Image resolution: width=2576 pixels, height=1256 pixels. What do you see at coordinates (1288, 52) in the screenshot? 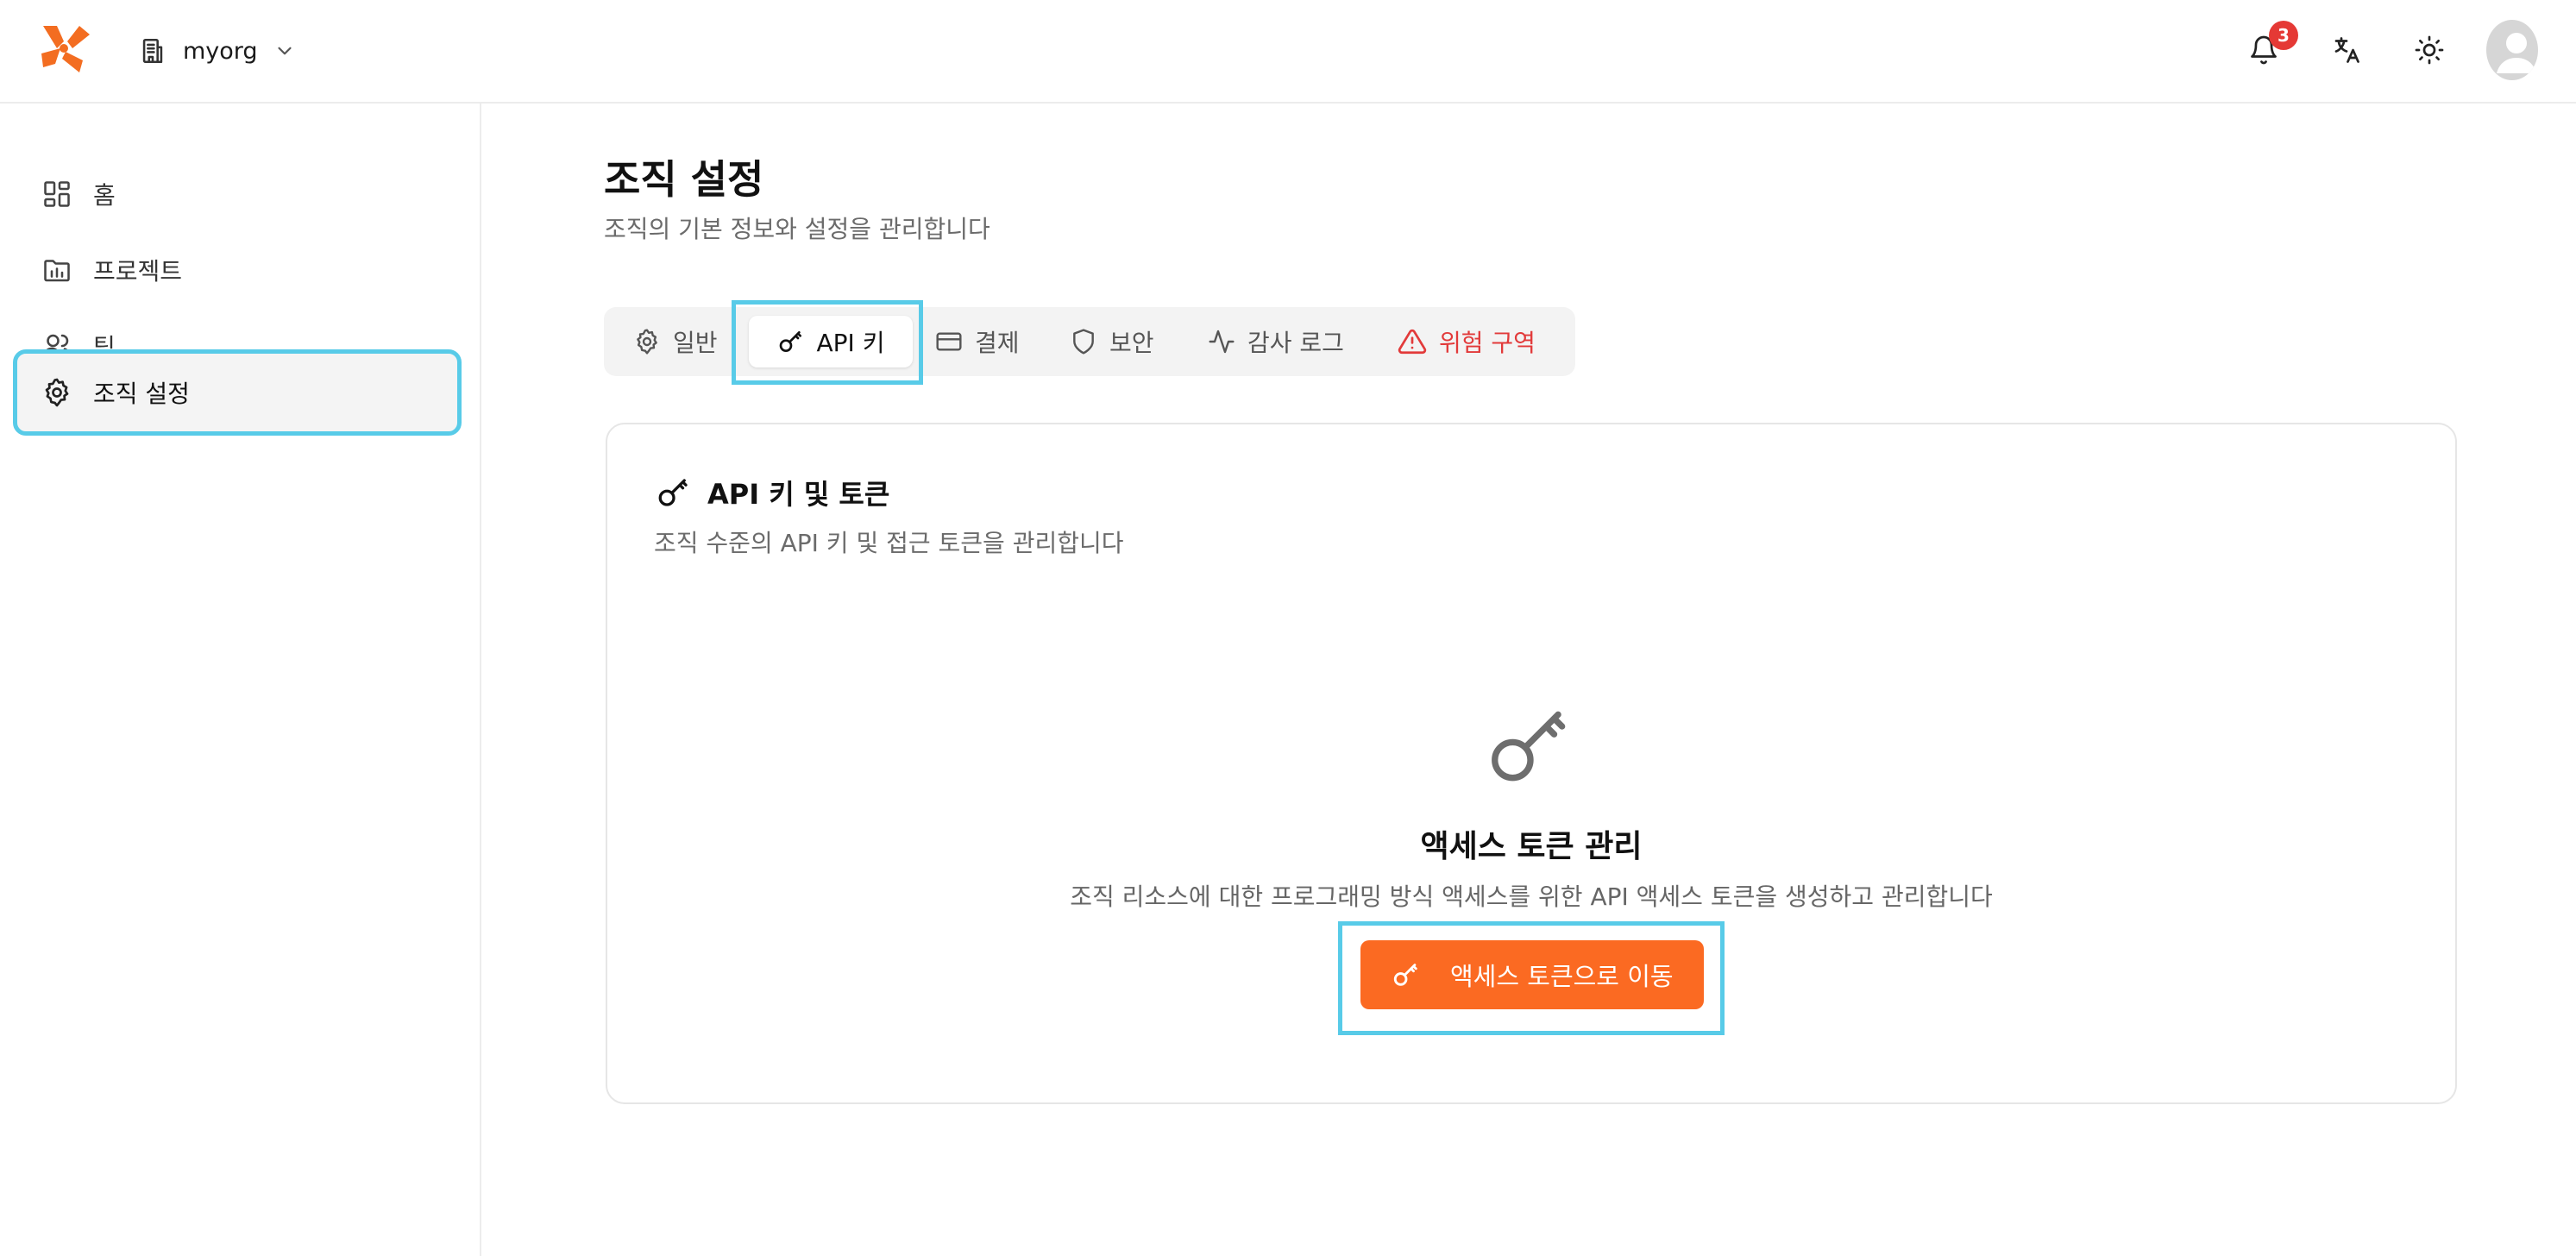
I see `top-bar: myorg 3` at bounding box center [1288, 52].